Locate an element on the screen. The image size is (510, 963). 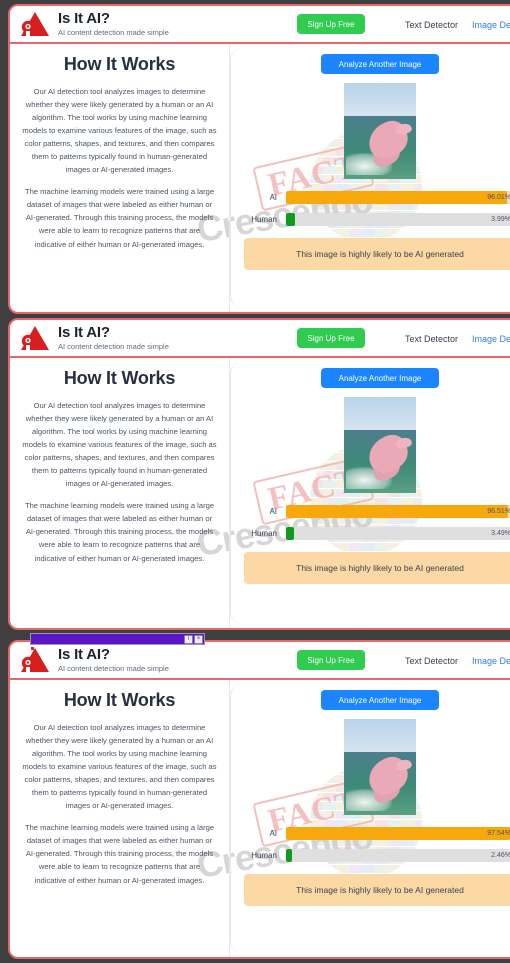
human-score-row: Human 3.49% is located at coordinates (377, 533).